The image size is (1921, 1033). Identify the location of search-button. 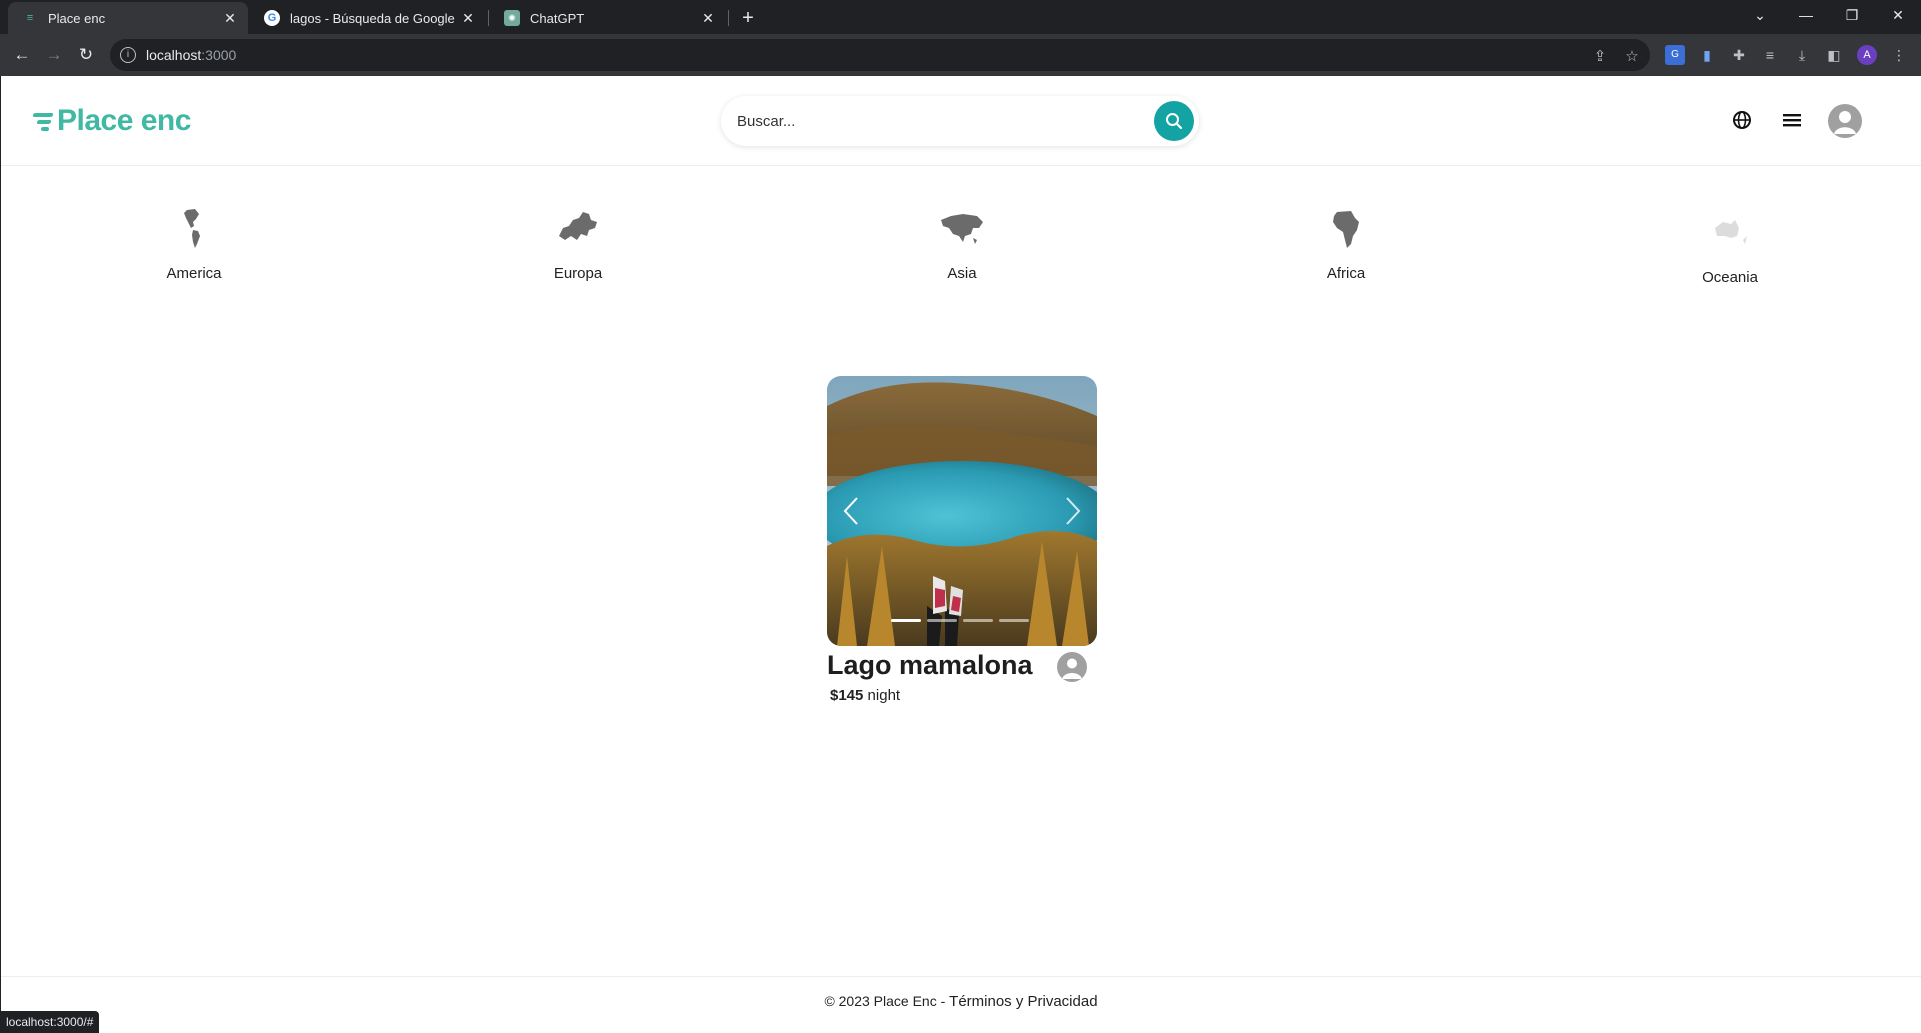
(1174, 121).